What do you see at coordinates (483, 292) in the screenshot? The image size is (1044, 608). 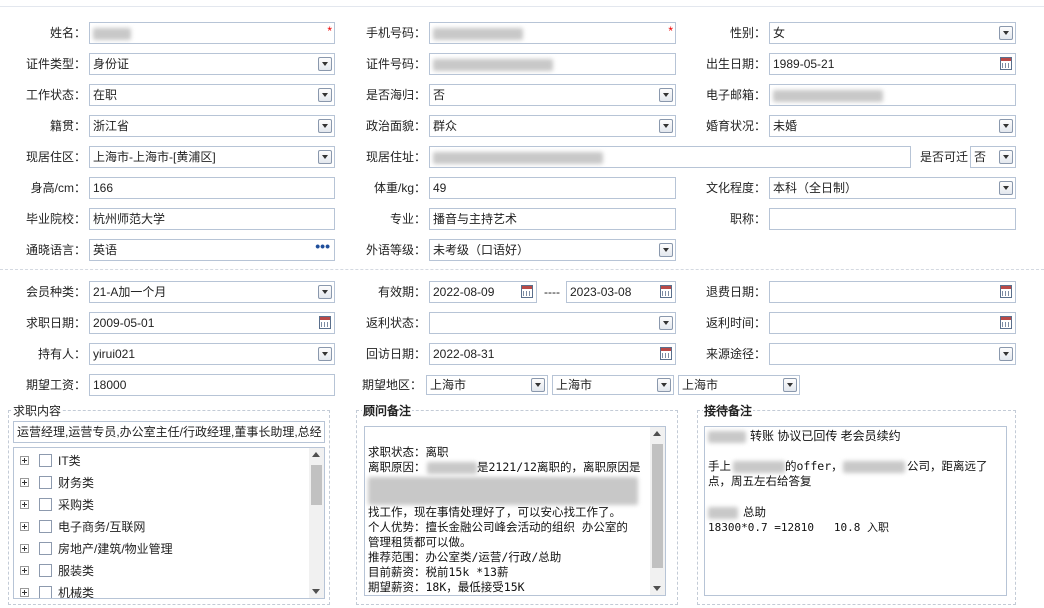 I see `valid-from-field: 2022-08-09` at bounding box center [483, 292].